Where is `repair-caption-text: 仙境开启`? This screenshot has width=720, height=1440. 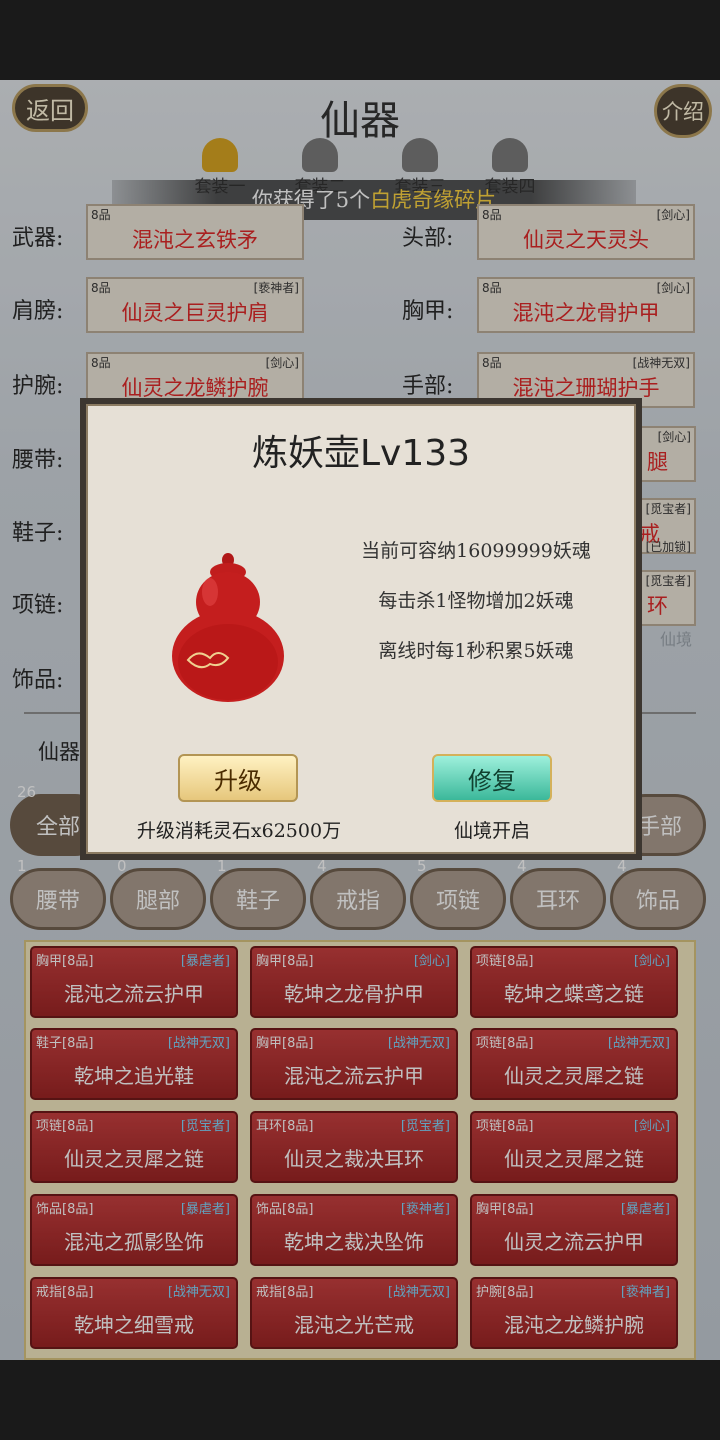
repair-caption-text: 仙境开启 is located at coordinates (491, 831).